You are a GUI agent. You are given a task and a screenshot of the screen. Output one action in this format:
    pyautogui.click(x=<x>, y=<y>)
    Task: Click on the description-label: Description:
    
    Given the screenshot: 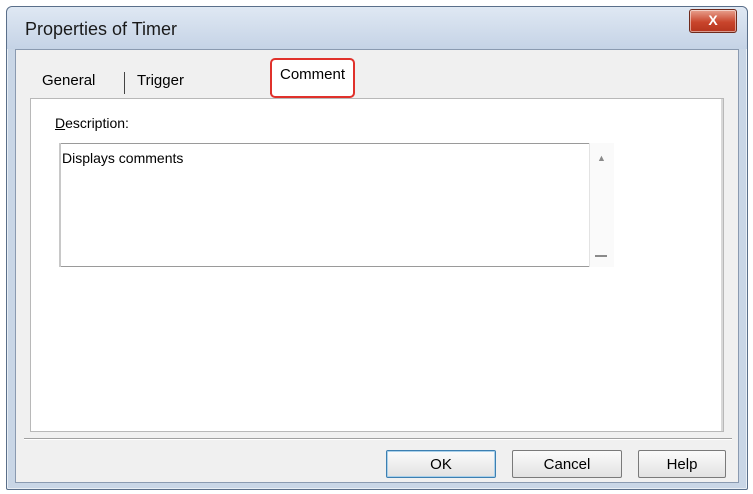 What is the action you would take?
    pyautogui.click(x=92, y=123)
    